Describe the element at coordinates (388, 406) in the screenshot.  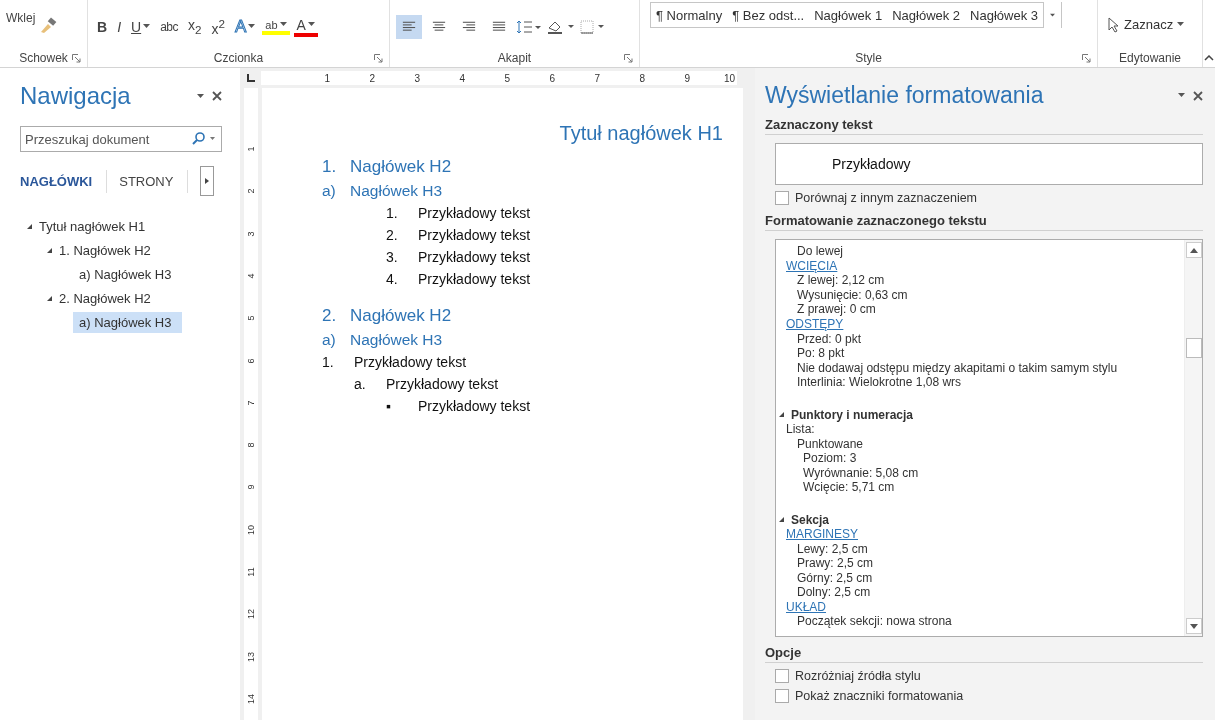
I see `list-marker: ▪` at that location.